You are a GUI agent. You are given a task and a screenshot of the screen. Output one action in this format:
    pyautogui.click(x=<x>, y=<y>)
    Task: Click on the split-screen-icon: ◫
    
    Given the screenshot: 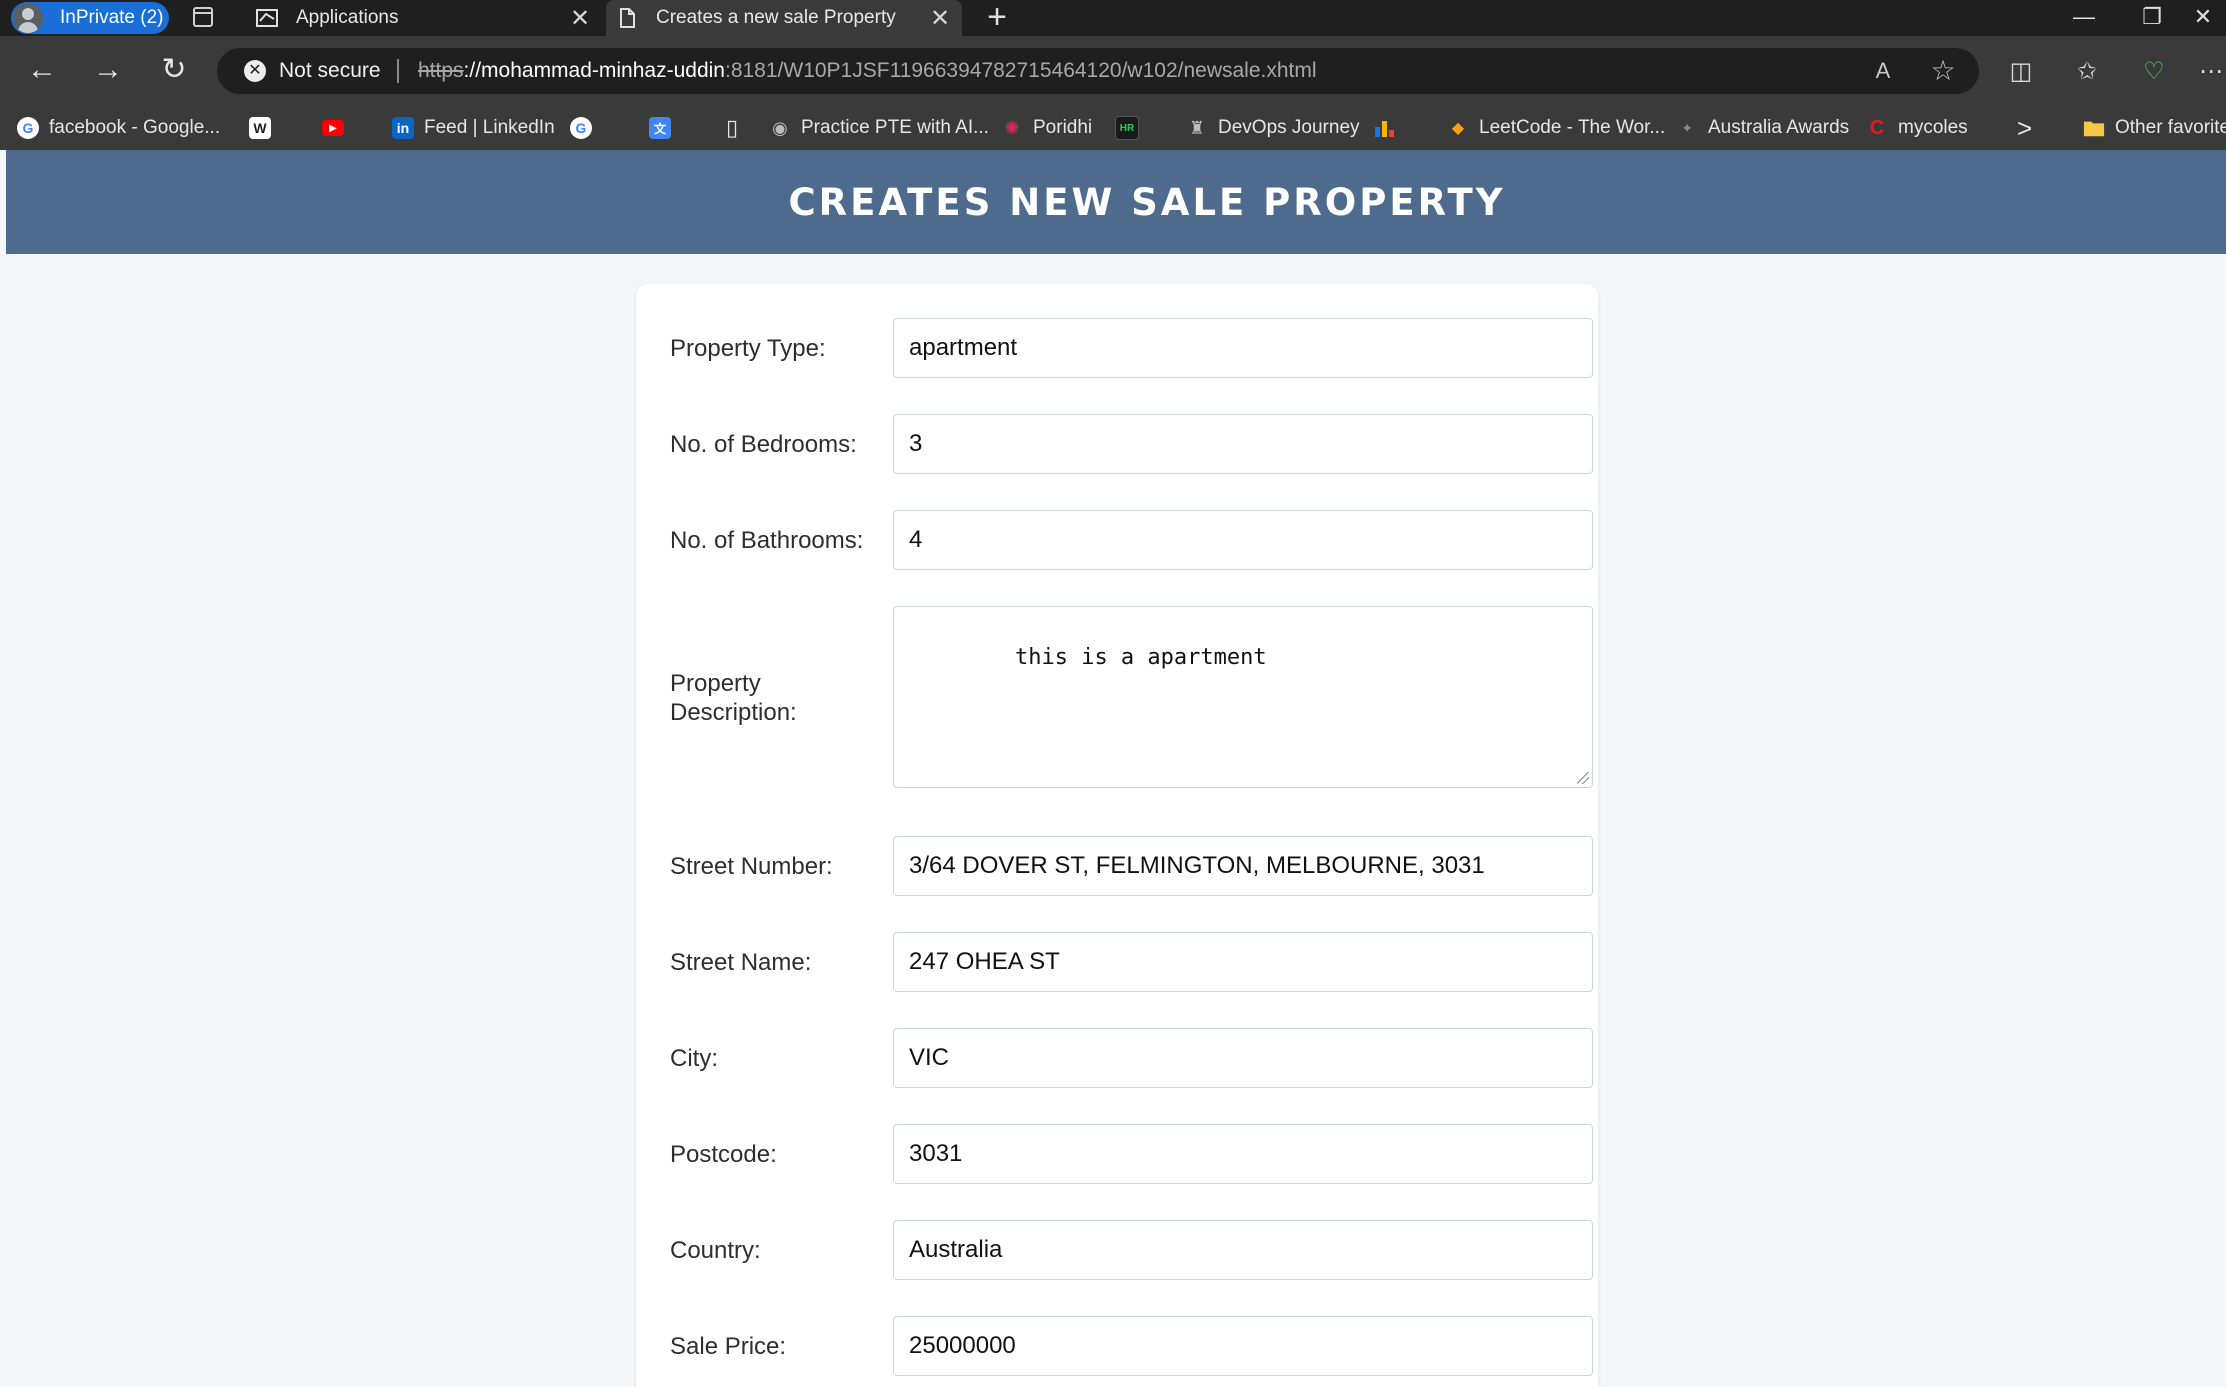 What is the action you would take?
    pyautogui.click(x=2021, y=72)
    